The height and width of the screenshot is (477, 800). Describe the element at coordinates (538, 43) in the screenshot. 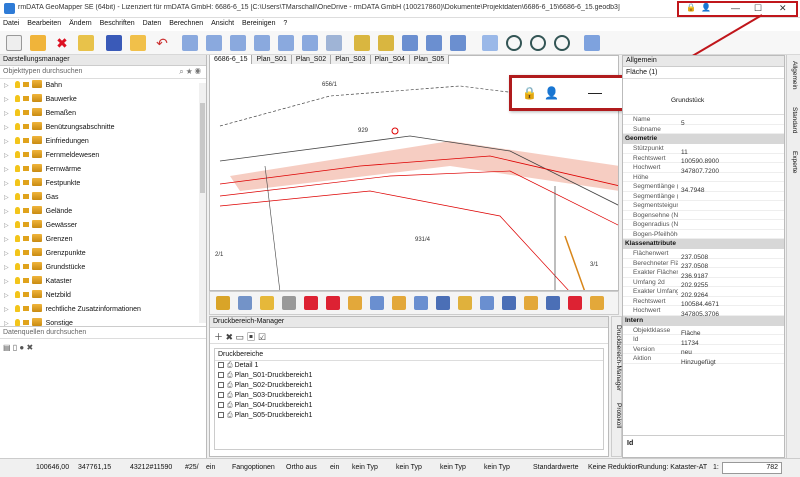

I see `zoom-out-icon` at that location.